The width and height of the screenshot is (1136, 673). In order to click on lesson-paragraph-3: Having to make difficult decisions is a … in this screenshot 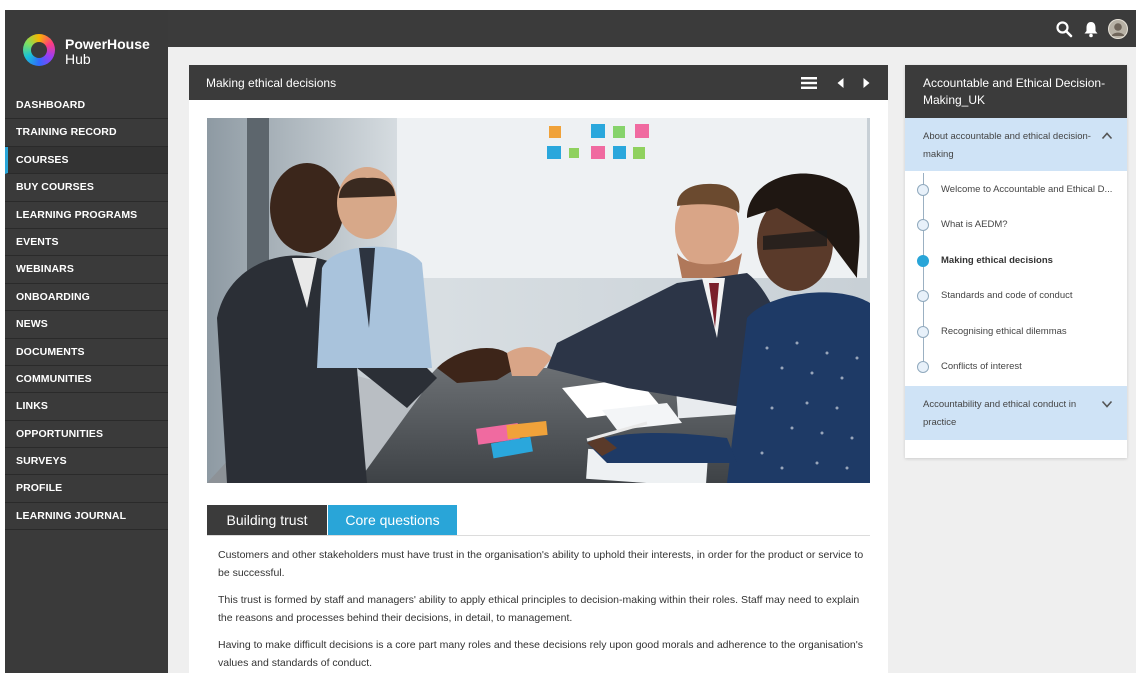, I will do `click(541, 654)`.